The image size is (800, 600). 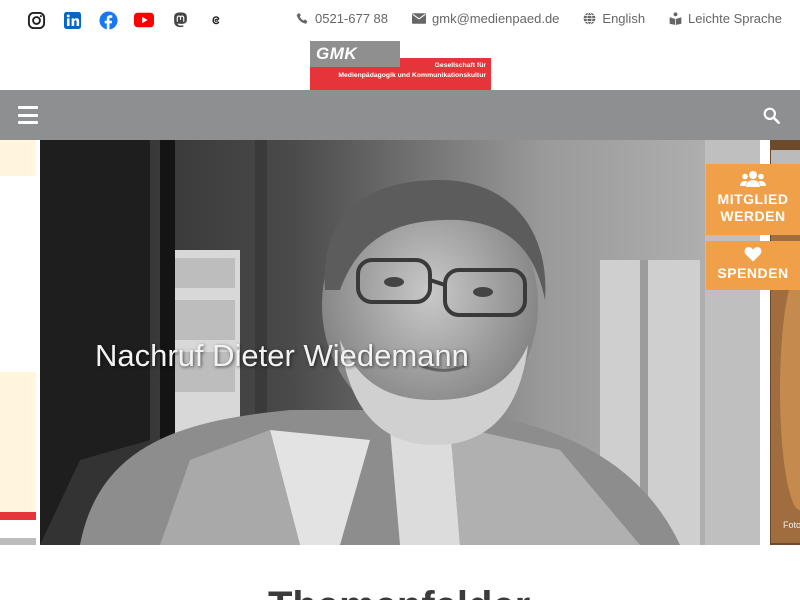 I want to click on donate-button: SPENDEN, so click(x=753, y=265).